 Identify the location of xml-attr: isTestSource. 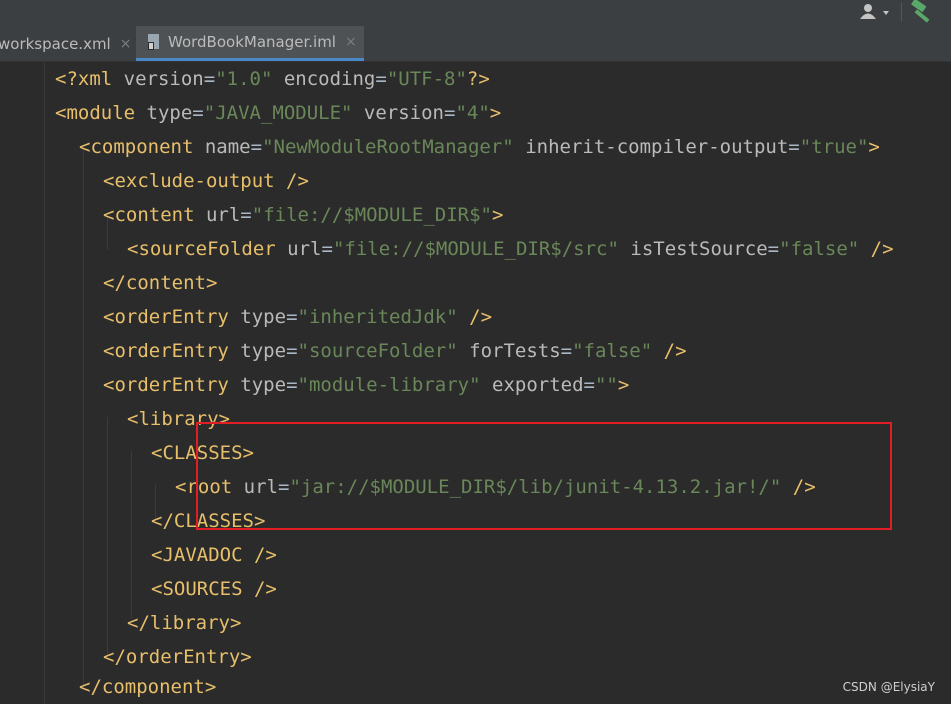
(699, 249).